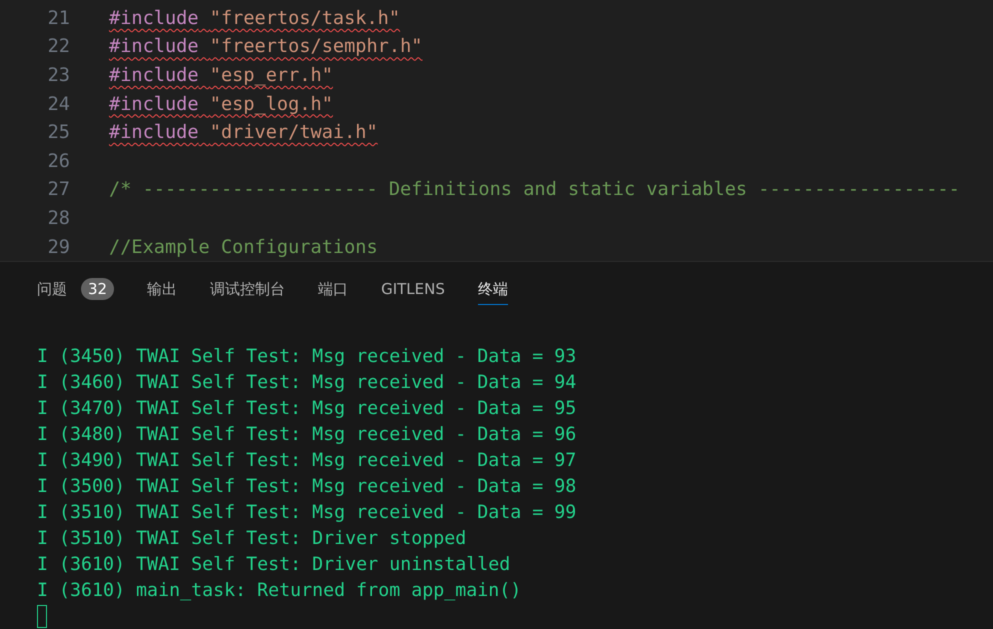 Image resolution: width=993 pixels, height=629 pixels. I want to click on terminal-line: I (3610) main_task: Returned from app_main(), so click(279, 591).